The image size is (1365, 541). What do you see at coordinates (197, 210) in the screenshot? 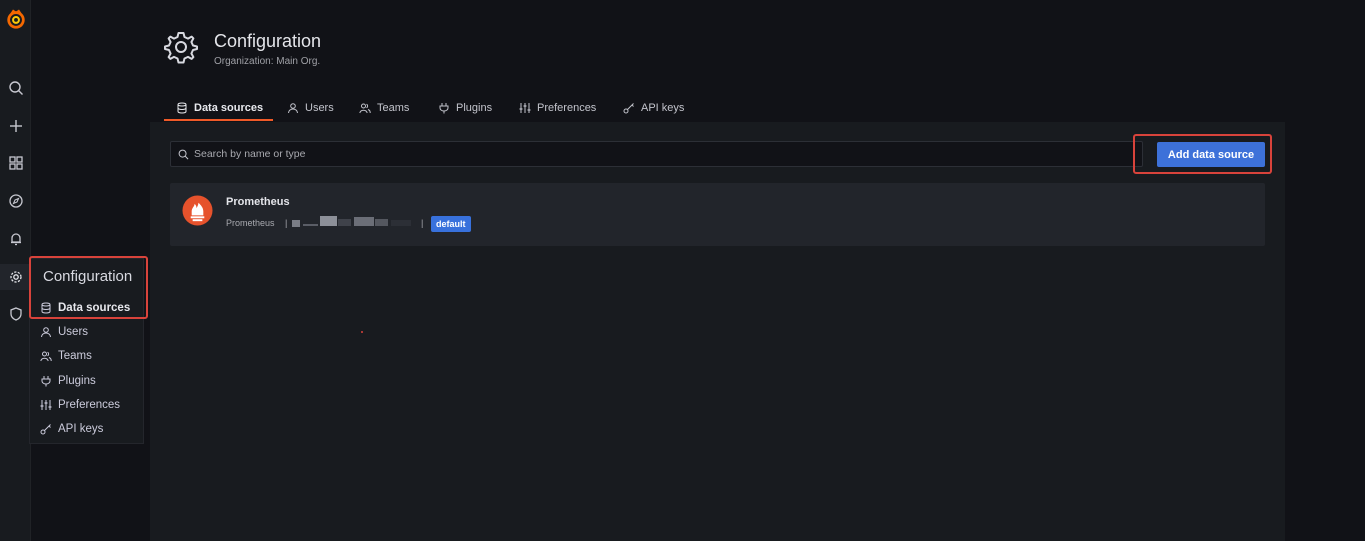
I see `prometheus-logo-icon` at bounding box center [197, 210].